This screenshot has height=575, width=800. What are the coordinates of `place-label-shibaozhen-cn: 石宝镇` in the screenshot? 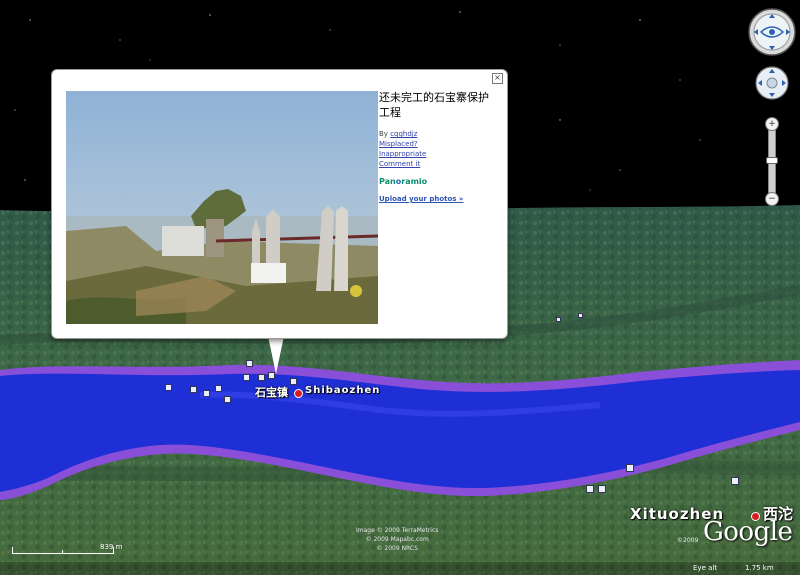 It's located at (271, 392).